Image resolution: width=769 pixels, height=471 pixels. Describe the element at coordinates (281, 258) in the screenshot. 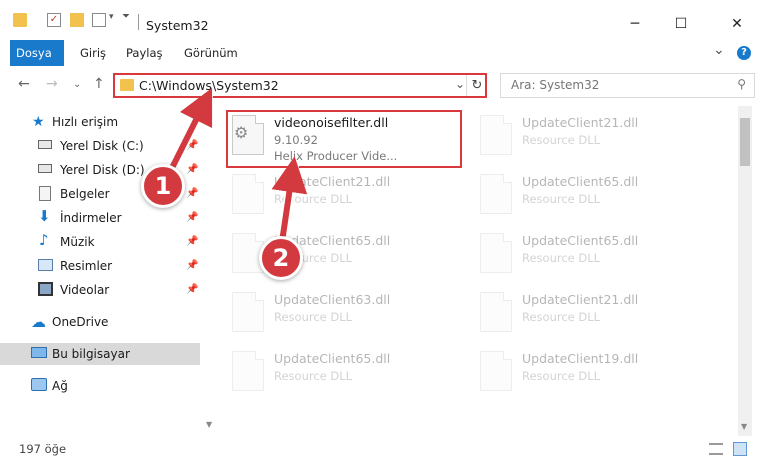

I see `step-2-badge: 2` at that location.